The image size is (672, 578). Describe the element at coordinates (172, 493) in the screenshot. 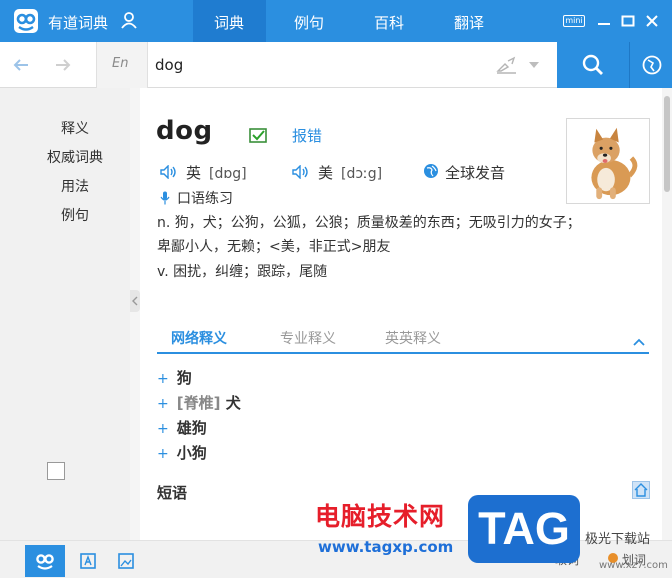

I see `phrases-heading: 短语` at that location.